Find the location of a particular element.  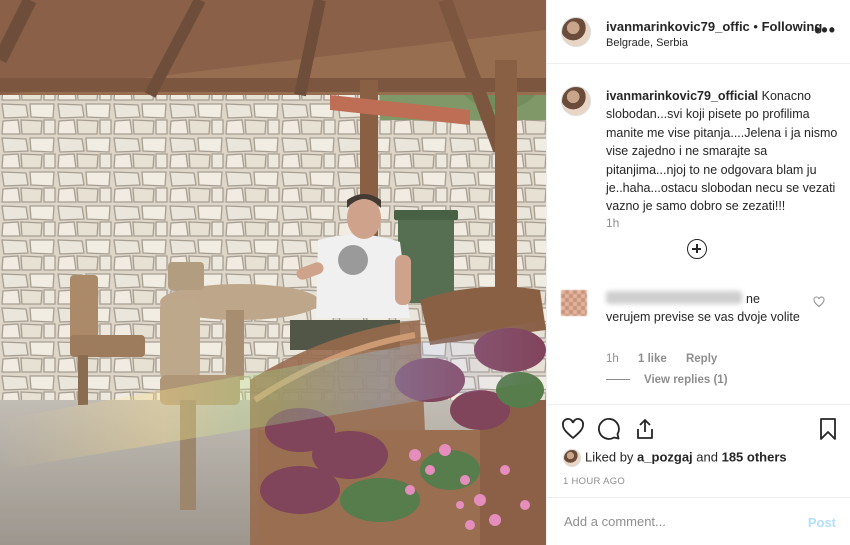

comment-input is located at coordinates (674, 521).